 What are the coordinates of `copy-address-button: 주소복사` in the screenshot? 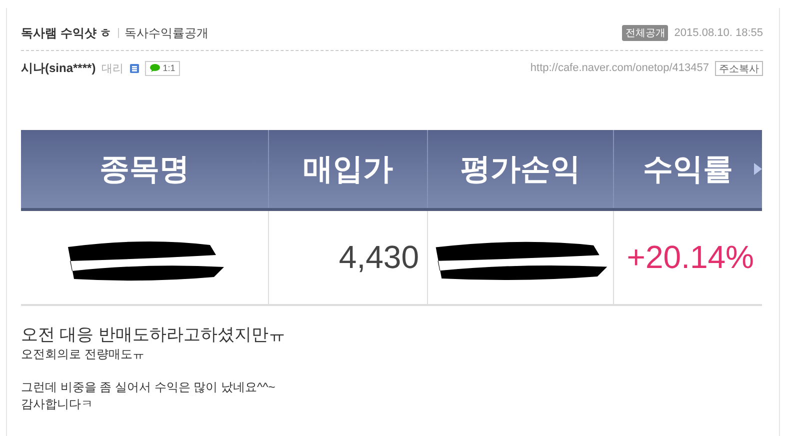 It's located at (739, 68).